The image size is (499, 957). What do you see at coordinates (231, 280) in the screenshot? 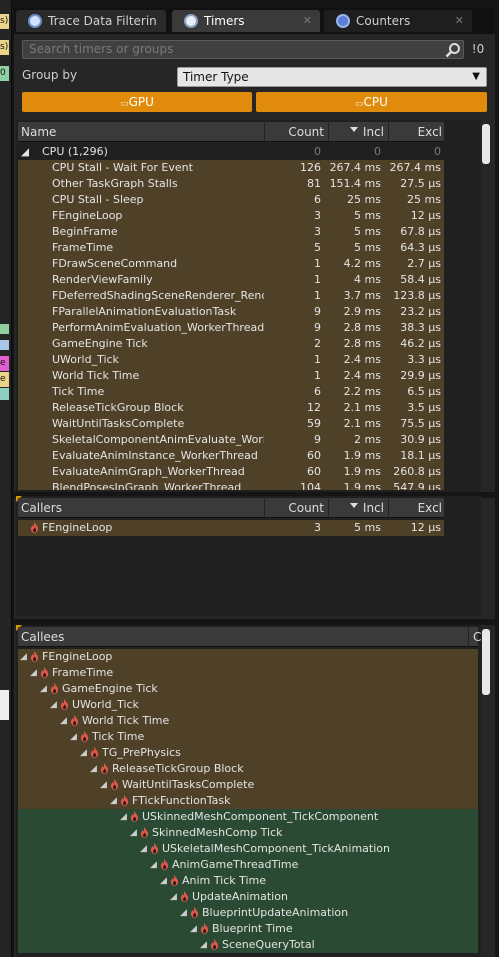
I see `timer-row: RenderViewFamily 1 4 ms 58.4 µs` at bounding box center [231, 280].